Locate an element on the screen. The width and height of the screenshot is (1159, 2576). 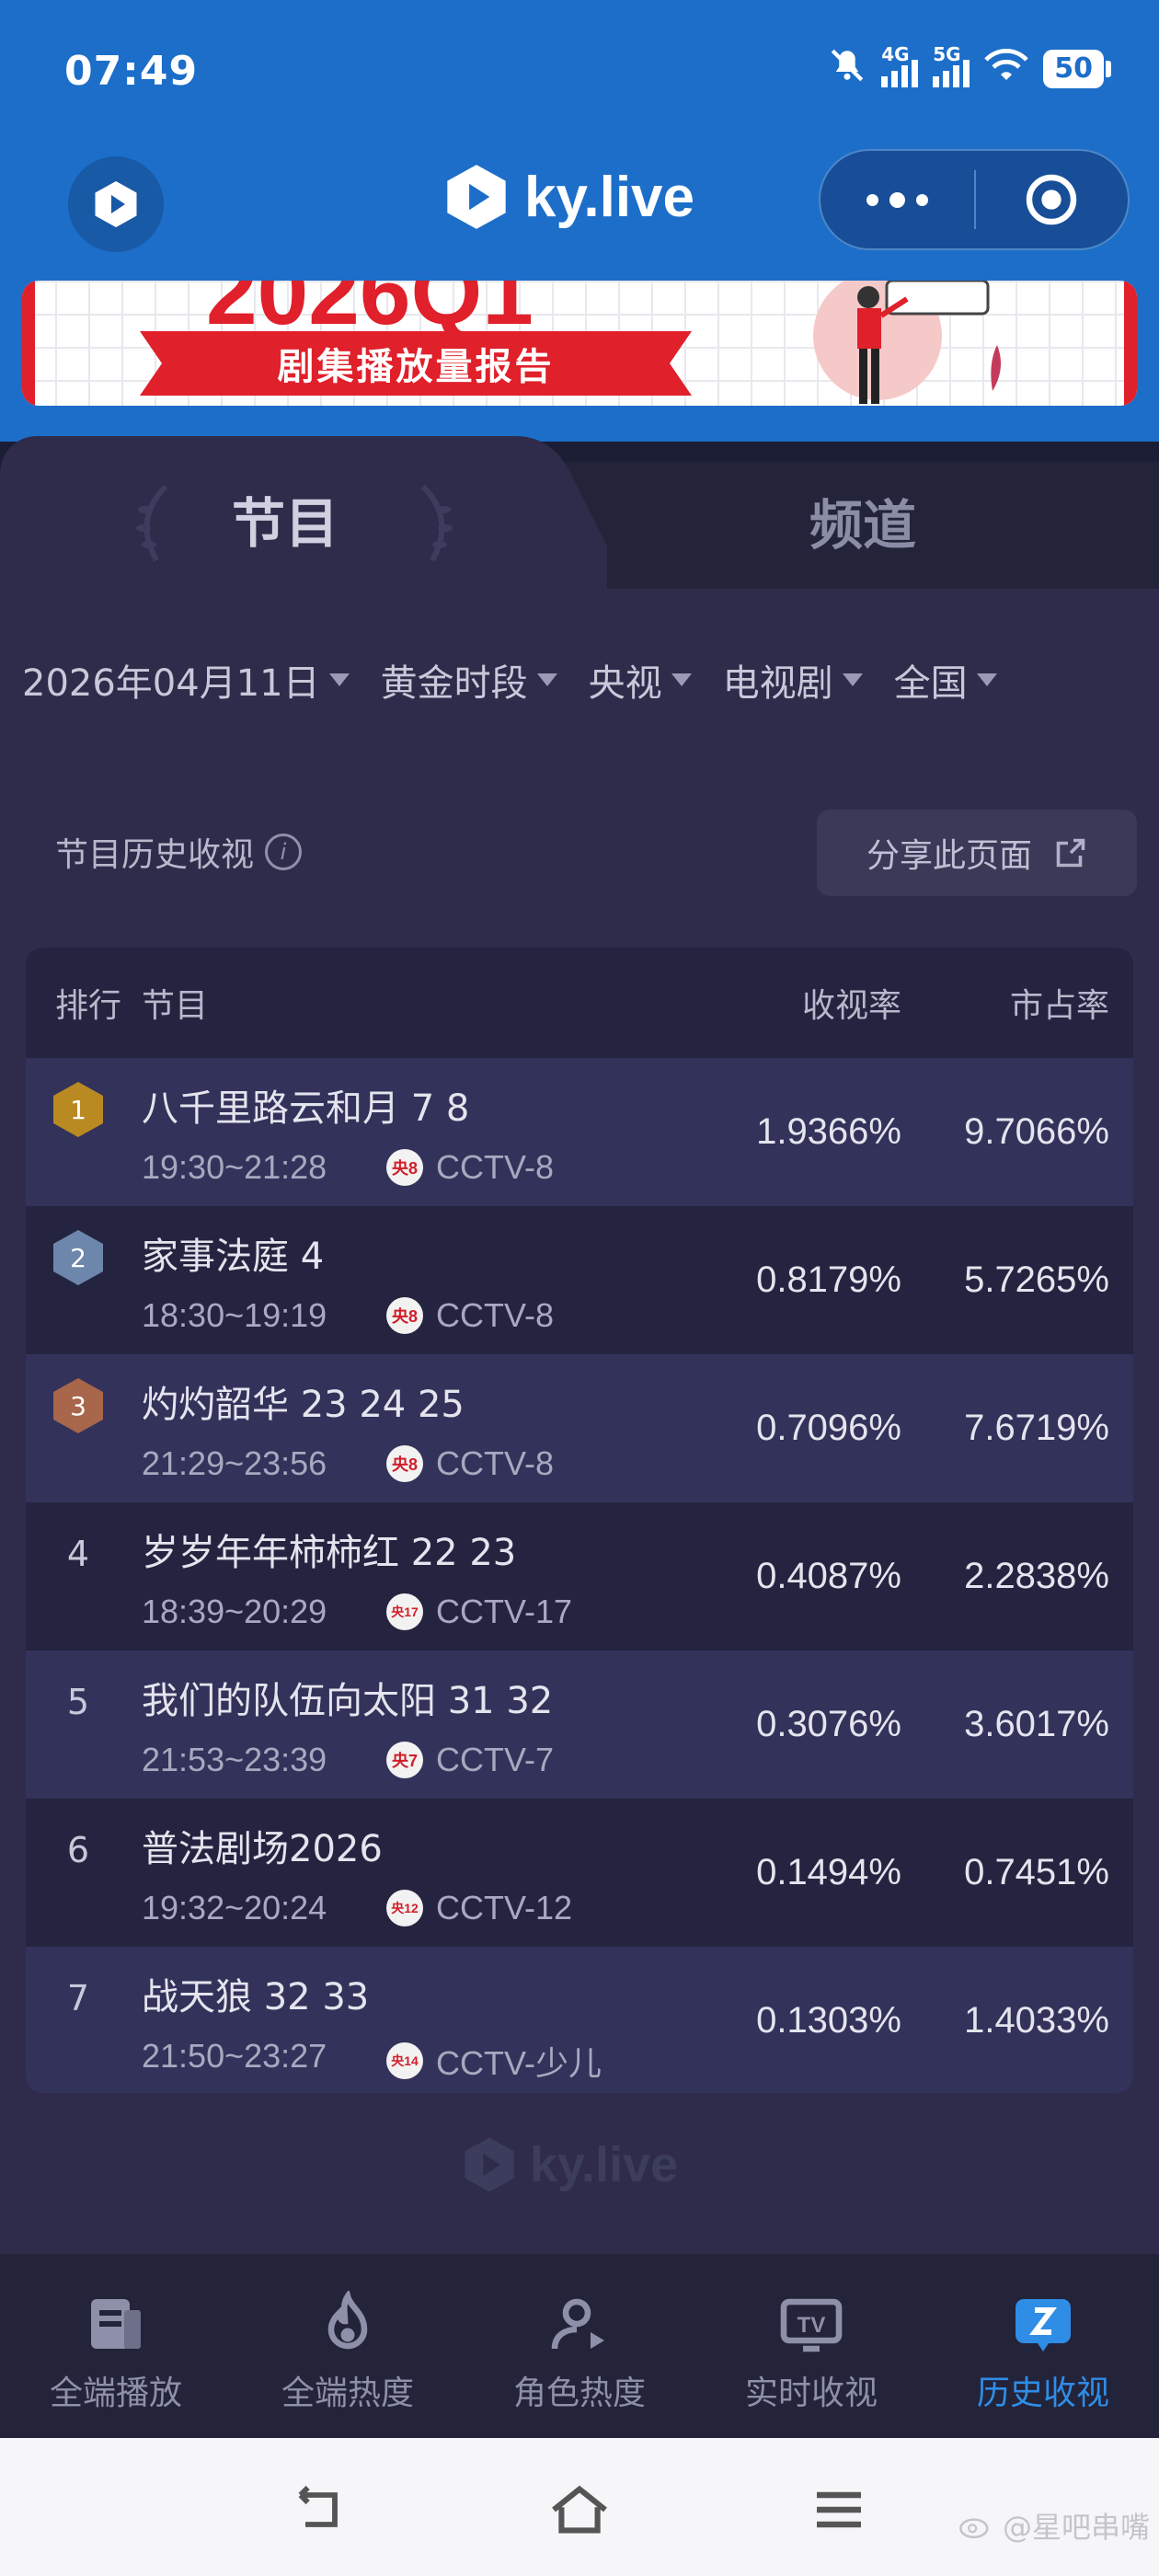
bottom-nav: 全端播放 全端热度 角色热度 TV 实时收视 历史收视 is located at coordinates (579, 2346).